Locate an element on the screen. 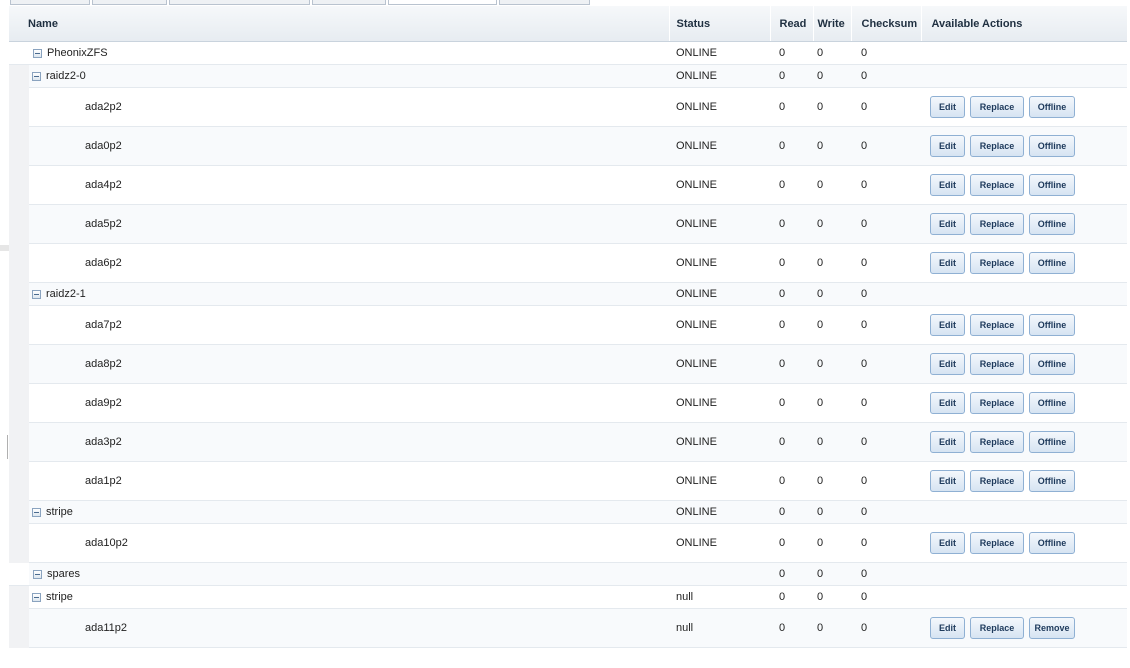 This screenshot has width=1130, height=668. table-row: ada7p2 ONLINE 0 0 0 Edit Replace Offline is located at coordinates (568, 325).